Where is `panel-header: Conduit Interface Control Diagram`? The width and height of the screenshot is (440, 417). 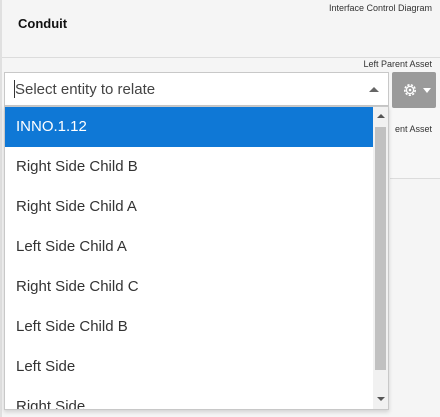 panel-header: Conduit Interface Control Diagram is located at coordinates (221, 29).